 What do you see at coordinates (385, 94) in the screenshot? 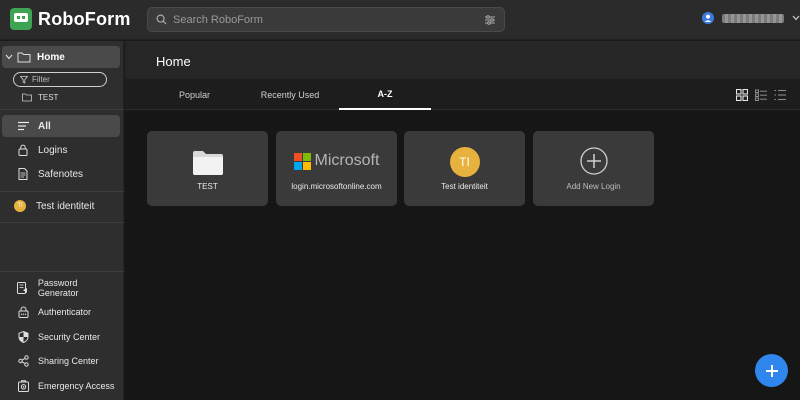
I see `tab-a-z: A-Z` at bounding box center [385, 94].